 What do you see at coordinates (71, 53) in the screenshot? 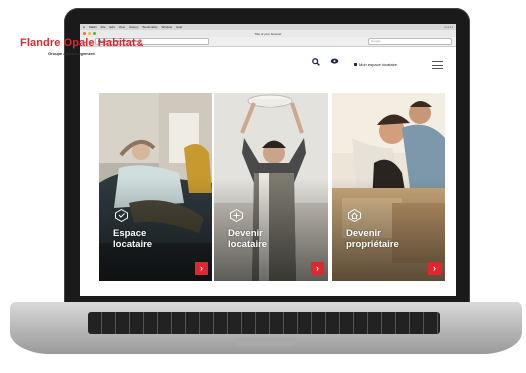
I see `logo-subtitle: Groupe ActionLogement` at bounding box center [71, 53].